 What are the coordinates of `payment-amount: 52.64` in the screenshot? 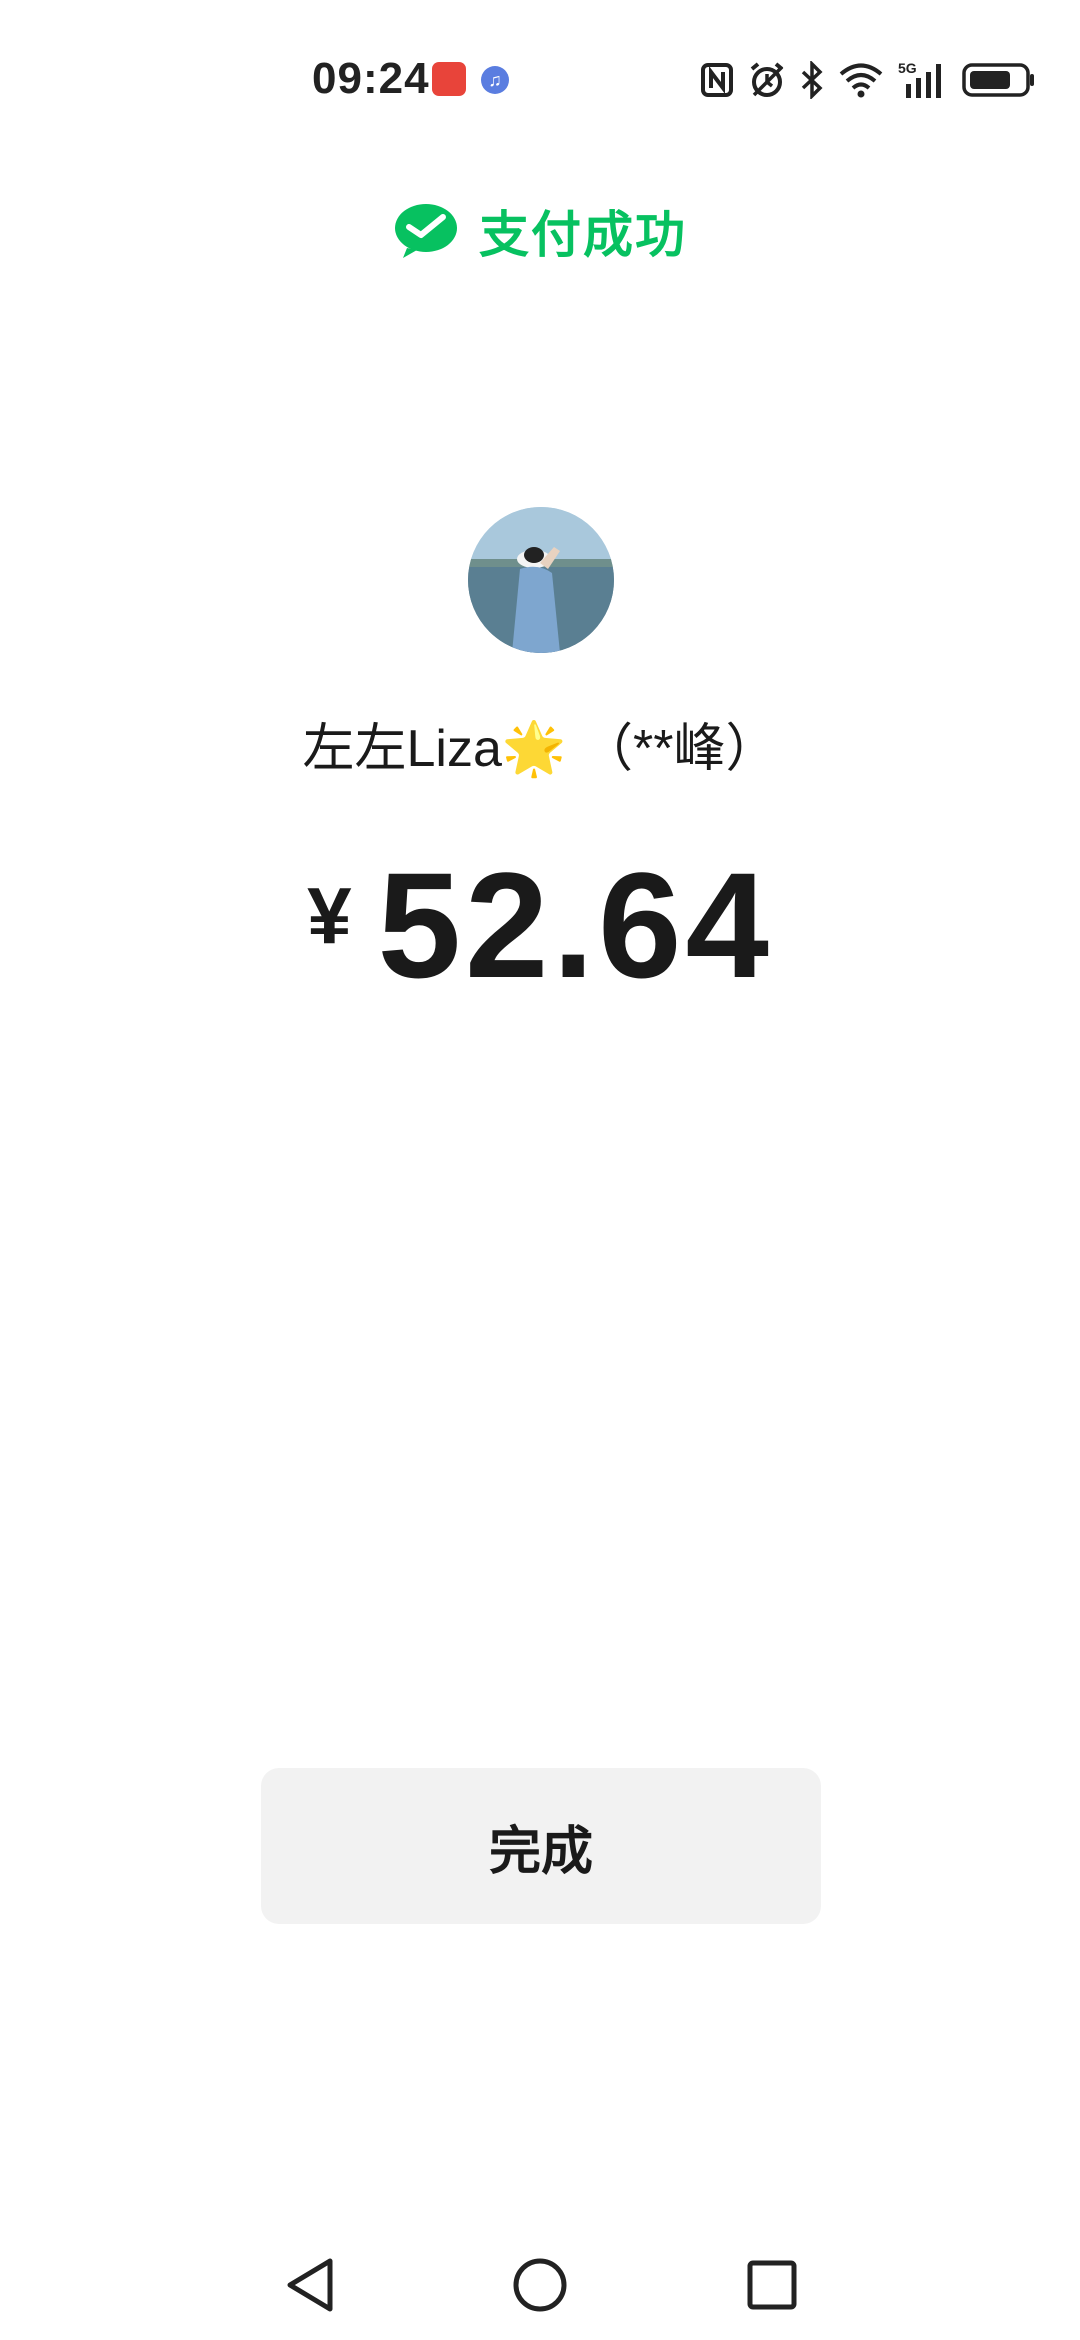 It's located at (575, 925).